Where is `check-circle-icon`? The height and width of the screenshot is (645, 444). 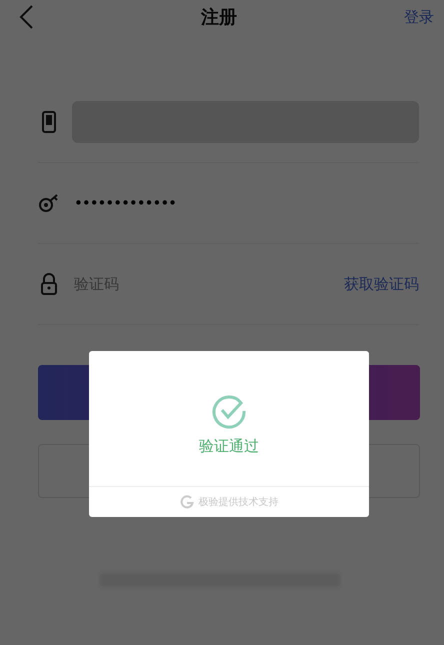
check-circle-icon is located at coordinates (229, 411).